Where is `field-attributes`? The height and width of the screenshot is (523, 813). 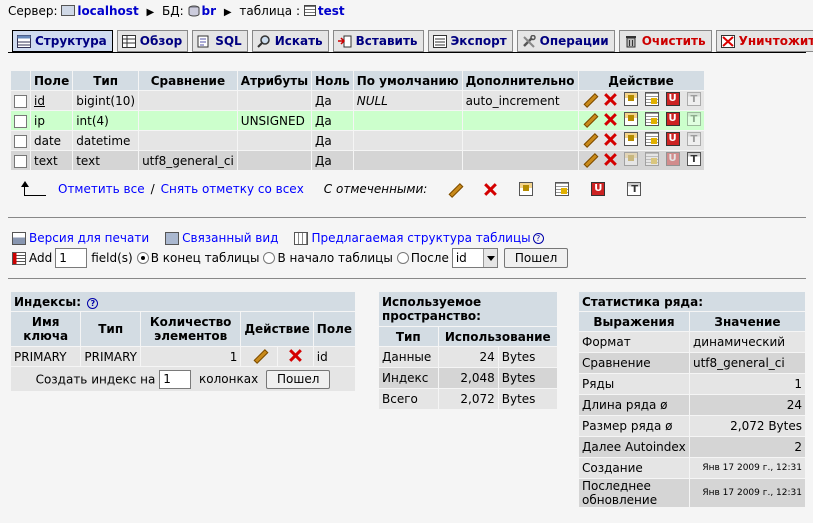 field-attributes is located at coordinates (274, 160).